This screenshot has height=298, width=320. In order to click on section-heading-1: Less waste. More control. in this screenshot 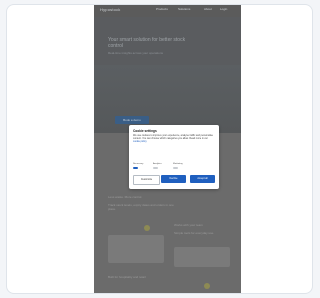, I will do `click(125, 197)`.